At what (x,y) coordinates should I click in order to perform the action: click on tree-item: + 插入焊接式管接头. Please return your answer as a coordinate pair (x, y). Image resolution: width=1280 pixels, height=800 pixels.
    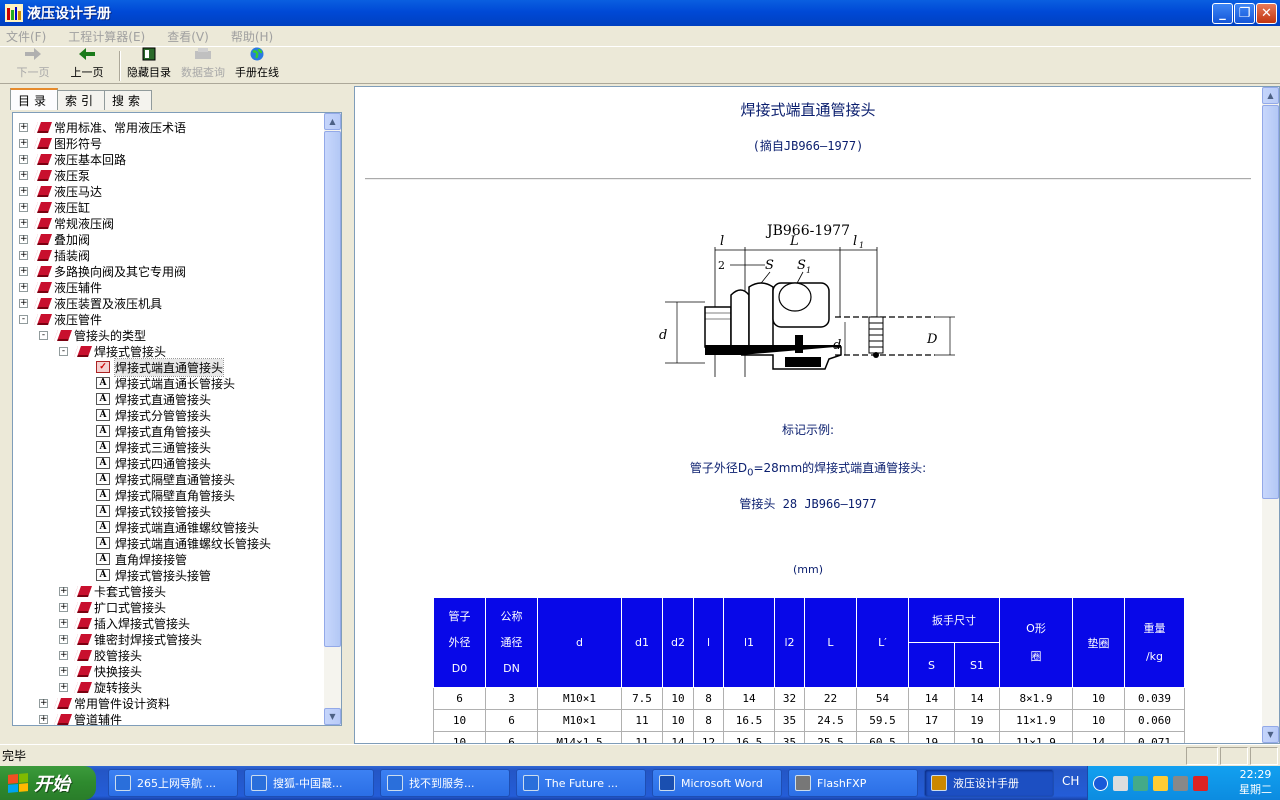
    Looking at the image, I should click on (170, 623).